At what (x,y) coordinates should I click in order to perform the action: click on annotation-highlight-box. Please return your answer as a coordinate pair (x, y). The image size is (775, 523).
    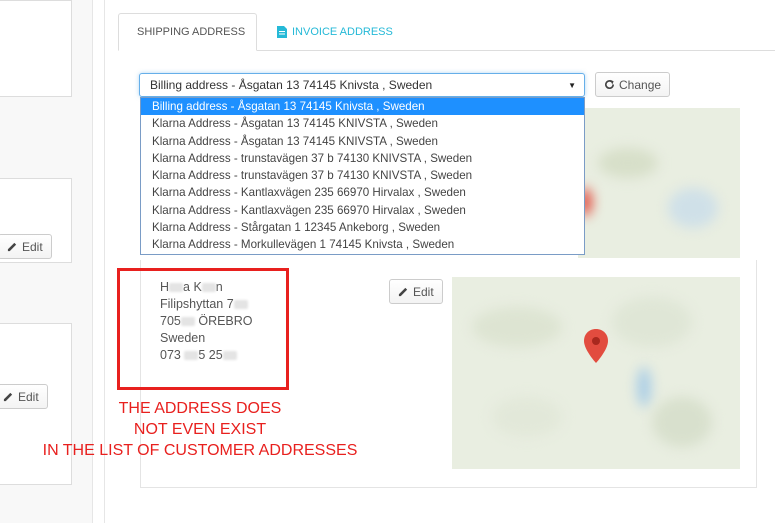
    Looking at the image, I should click on (203, 329).